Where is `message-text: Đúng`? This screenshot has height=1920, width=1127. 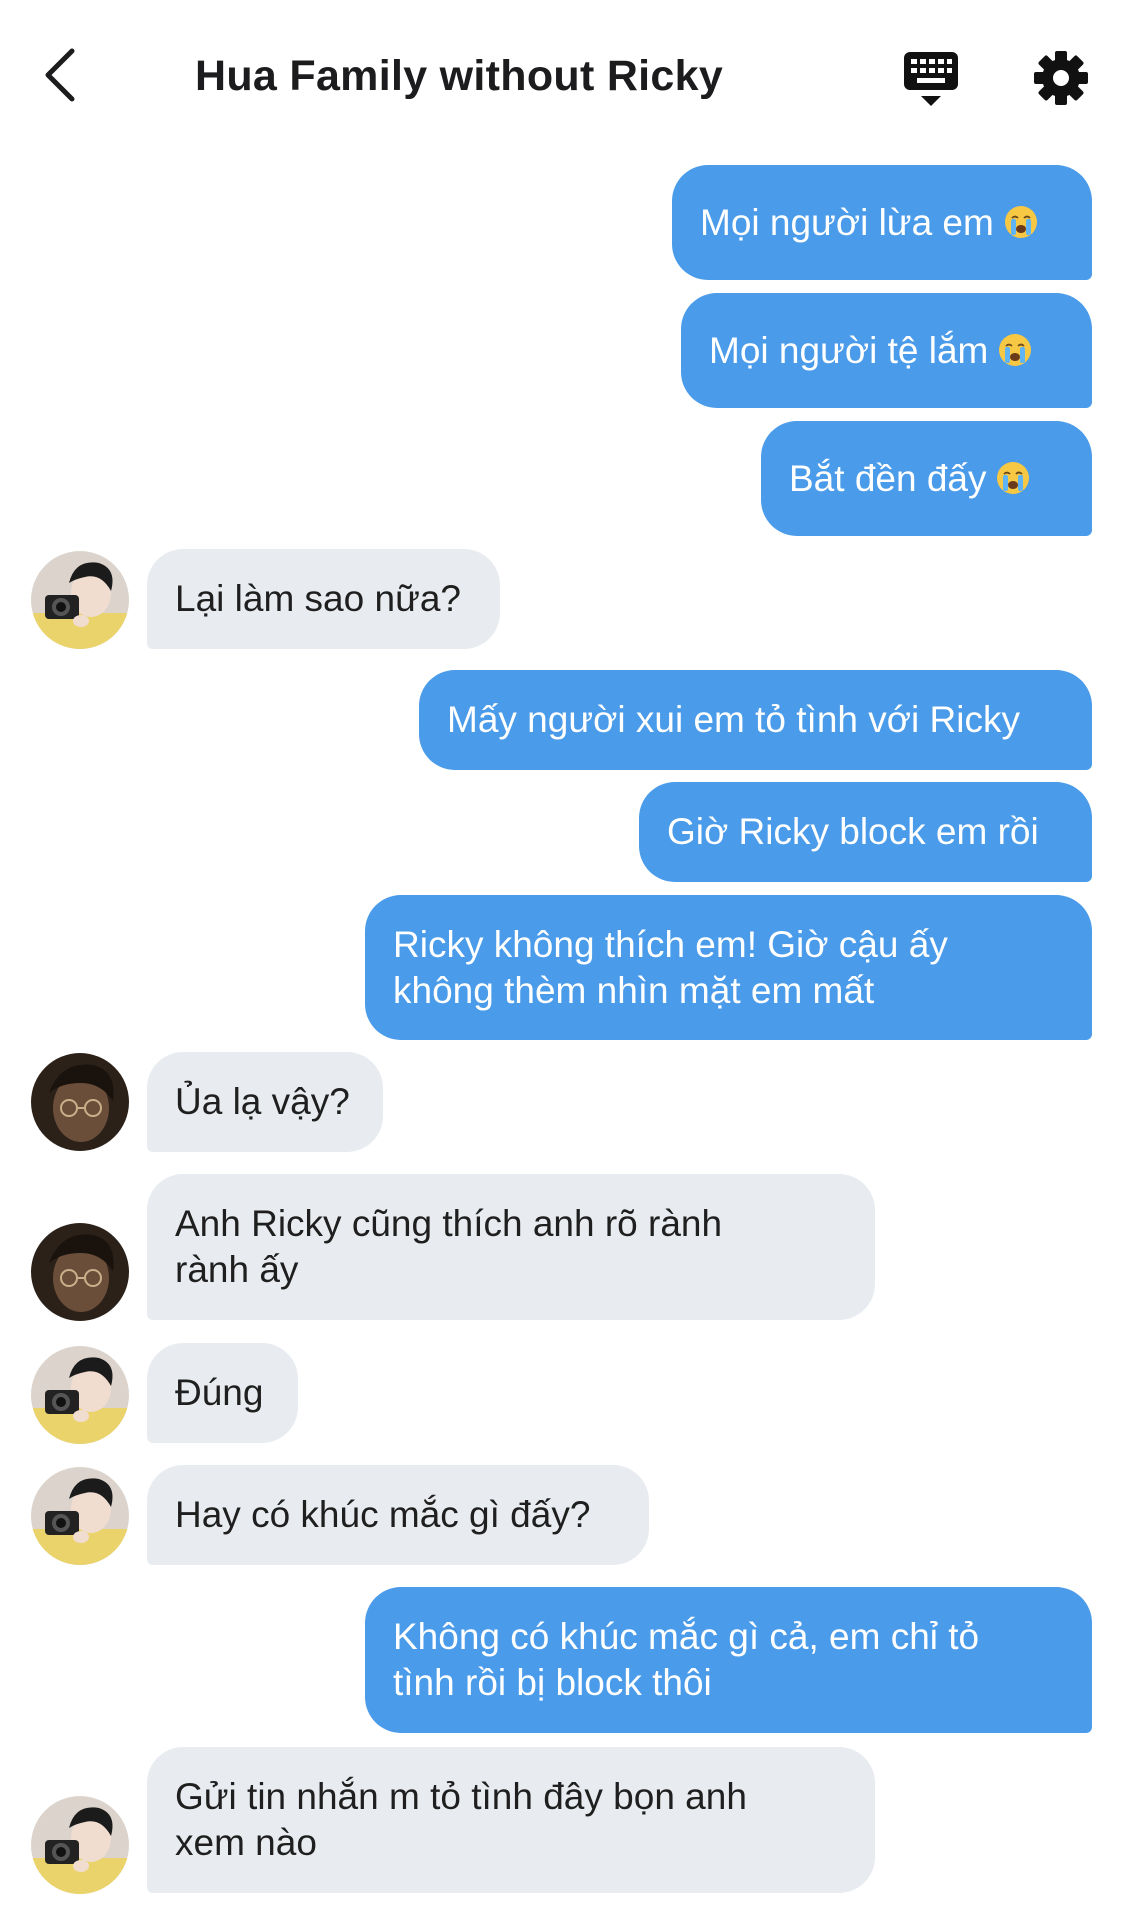 message-text: Đúng is located at coordinates (219, 1392).